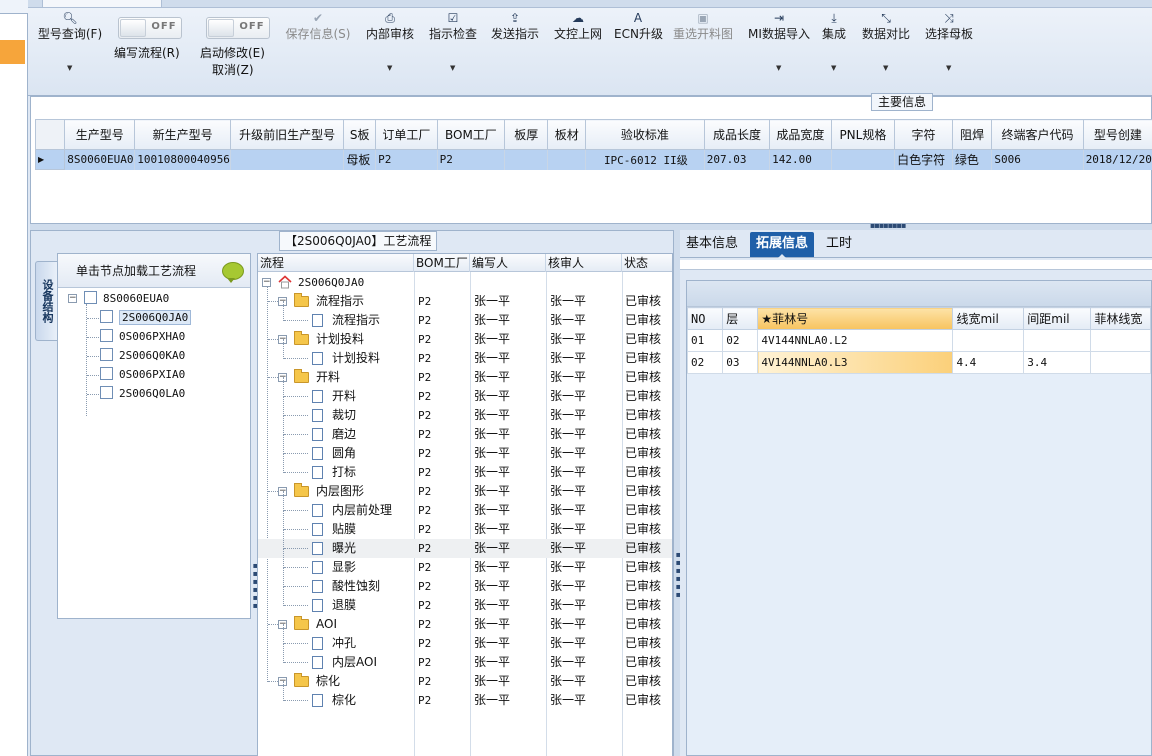 The image size is (1152, 756). Describe the element at coordinates (465, 638) in the screenshot. I see `flow-step: 冲孔 P2 张一平 张一平 已审核` at that location.